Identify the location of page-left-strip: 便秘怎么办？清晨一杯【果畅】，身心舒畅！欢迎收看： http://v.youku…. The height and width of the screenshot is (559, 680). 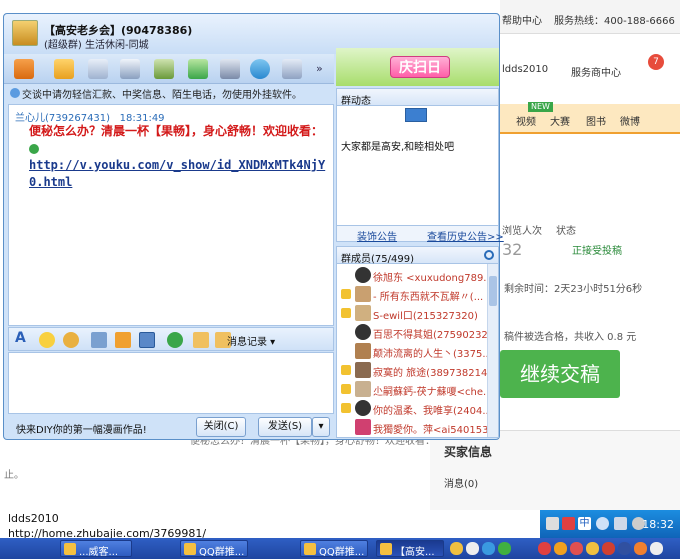
(339, 470).